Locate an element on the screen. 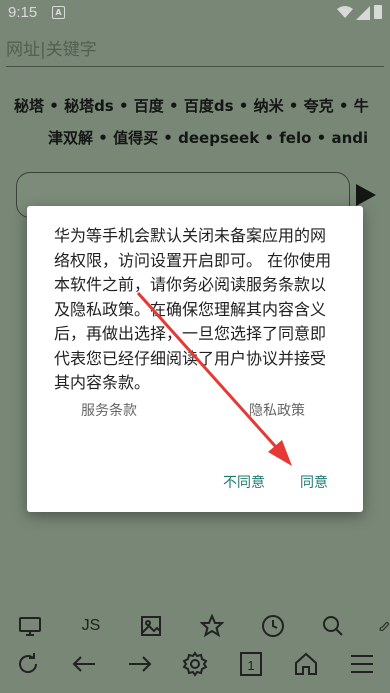 The height and width of the screenshot is (693, 390). screen-icon is located at coordinates (30, 626).